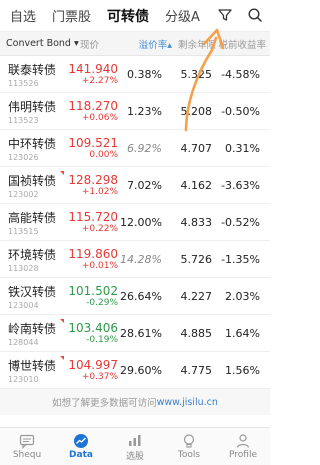 The image size is (320, 465). What do you see at coordinates (32, 143) in the screenshot?
I see `bond-name: 中环转债` at bounding box center [32, 143].